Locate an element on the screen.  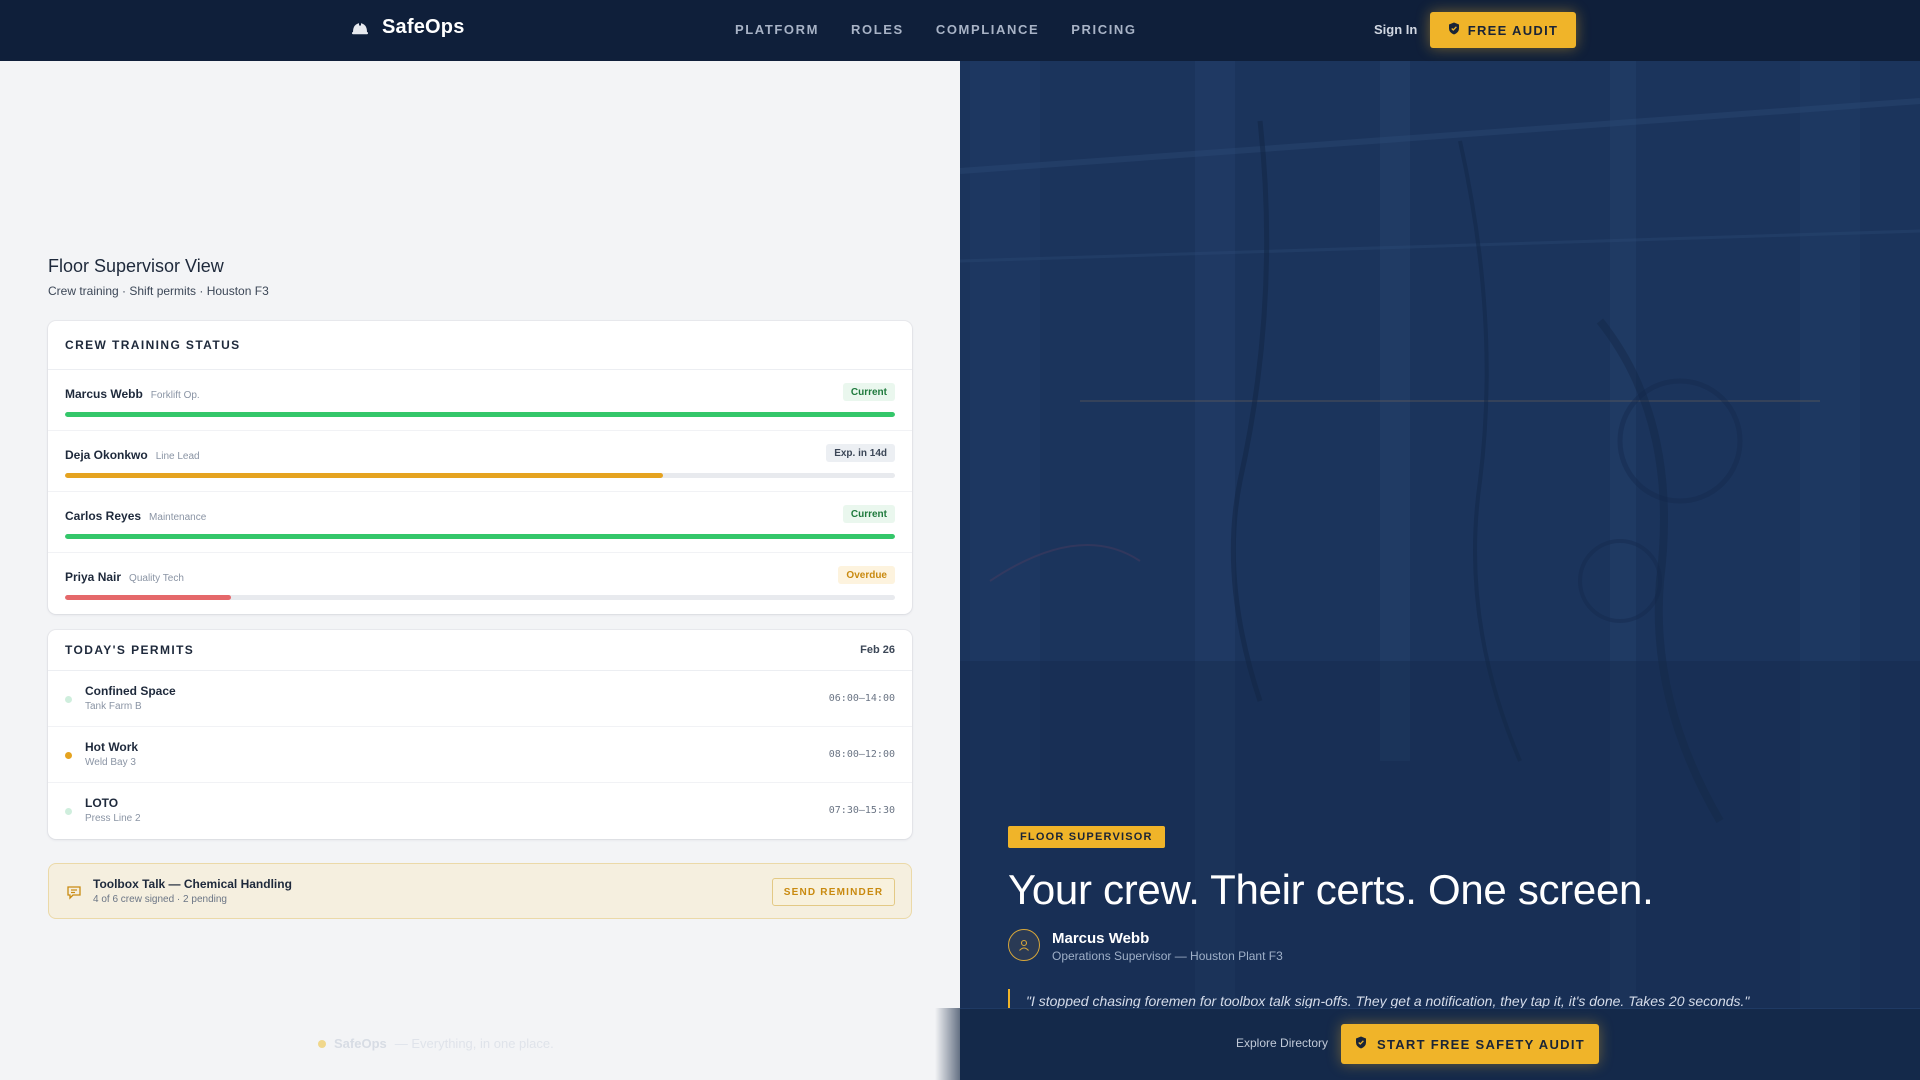
card-title: TODAY'S PERMITS is located at coordinates (130, 650).